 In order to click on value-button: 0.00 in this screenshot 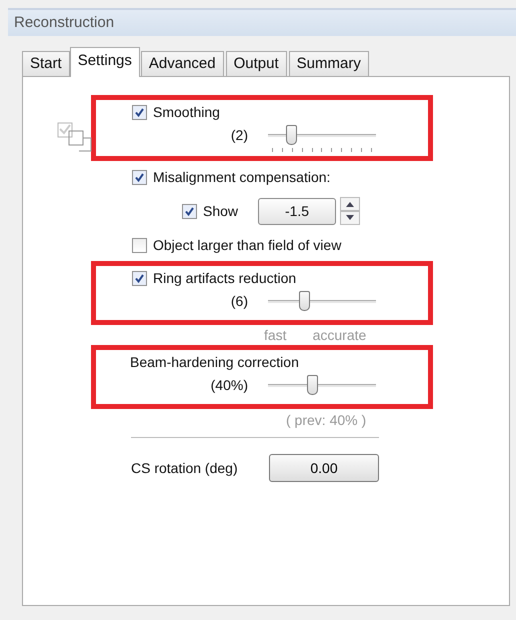, I will do `click(324, 468)`.